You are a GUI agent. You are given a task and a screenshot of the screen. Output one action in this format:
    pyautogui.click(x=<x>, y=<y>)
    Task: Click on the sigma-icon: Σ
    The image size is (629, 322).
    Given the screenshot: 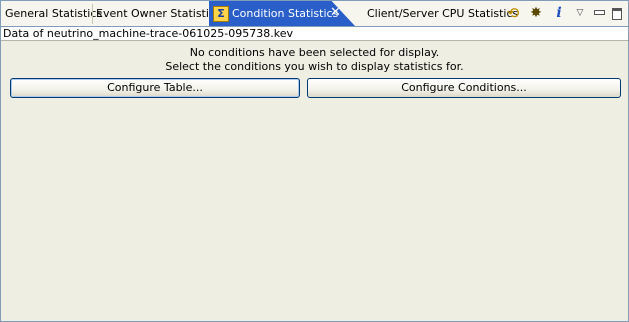 What is the action you would take?
    pyautogui.click(x=221, y=14)
    